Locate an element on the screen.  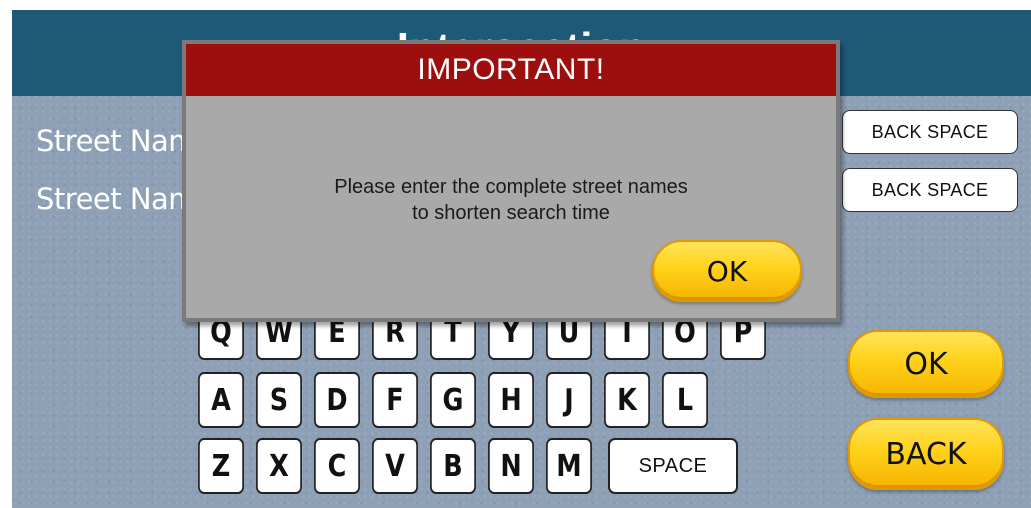
space-key: SPACE is located at coordinates (673, 466).